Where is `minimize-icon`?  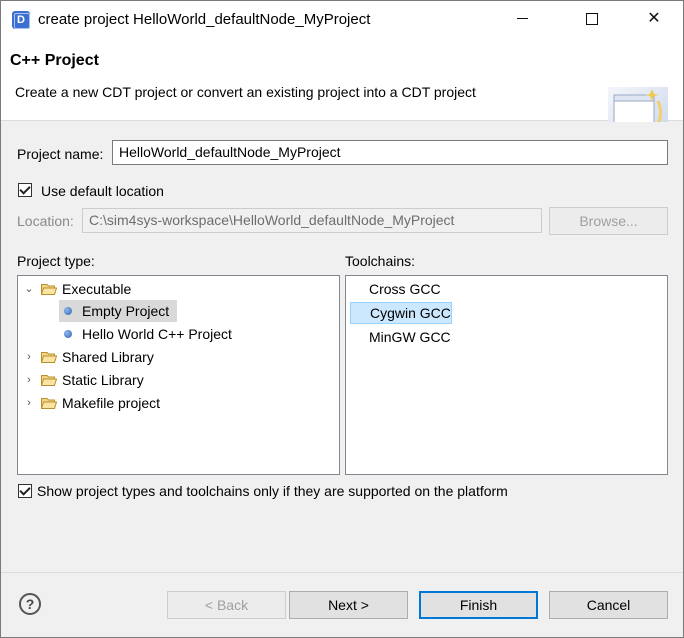 minimize-icon is located at coordinates (522, 19).